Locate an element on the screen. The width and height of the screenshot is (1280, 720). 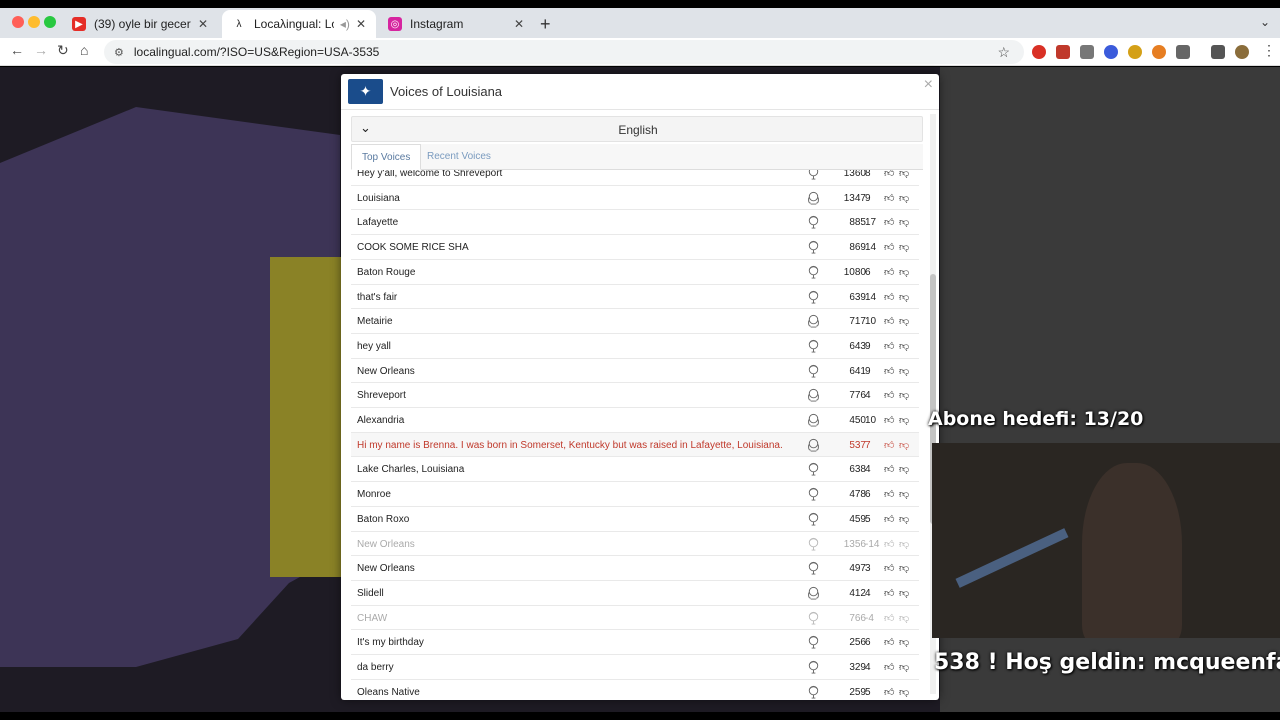
voice-row: CHAW 766 -4 👍︎ 👎︎ is located at coordinates (635, 617).